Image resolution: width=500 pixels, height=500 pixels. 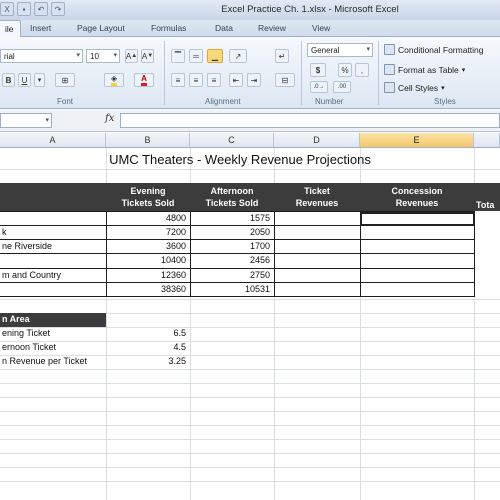 I want to click on cell-styles-label: Cell Styles, so click(x=418, y=87).